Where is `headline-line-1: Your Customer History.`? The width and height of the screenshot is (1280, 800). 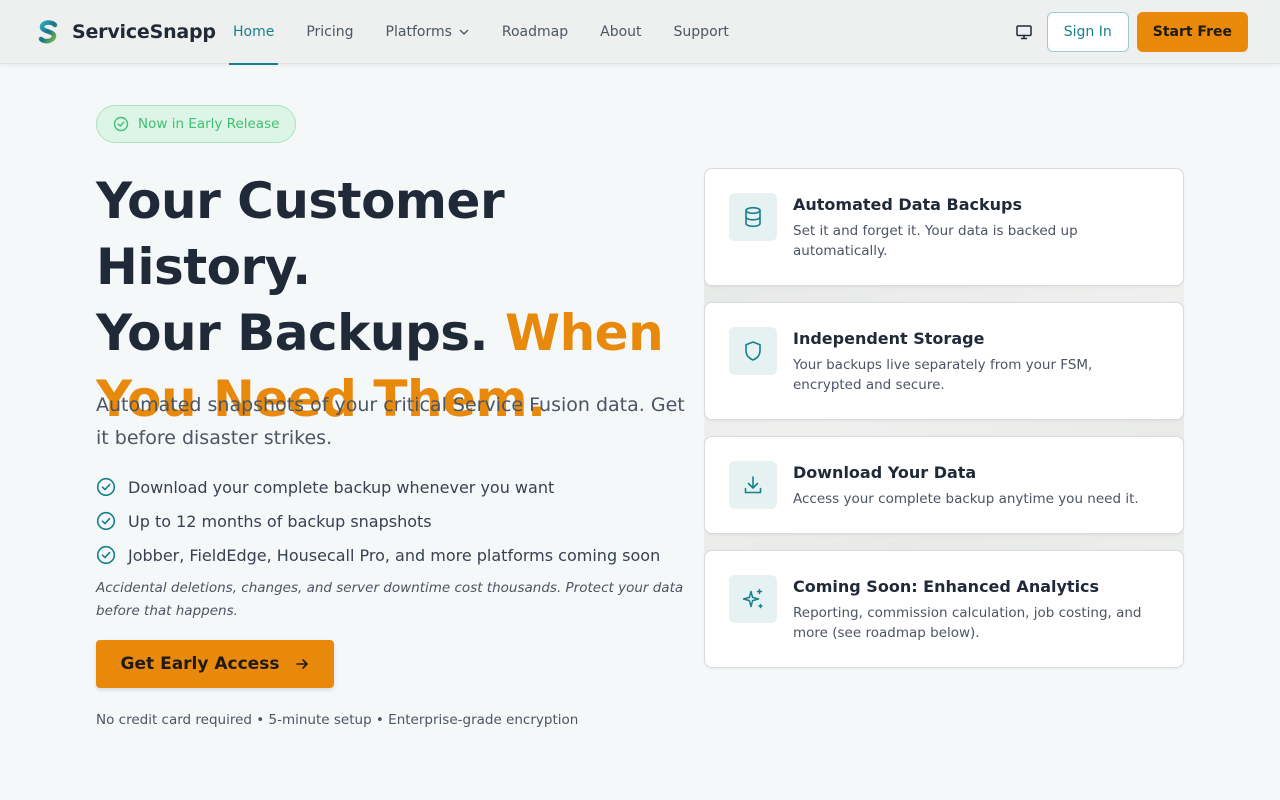
headline-line-1: Your Customer History. is located at coordinates (300, 234).